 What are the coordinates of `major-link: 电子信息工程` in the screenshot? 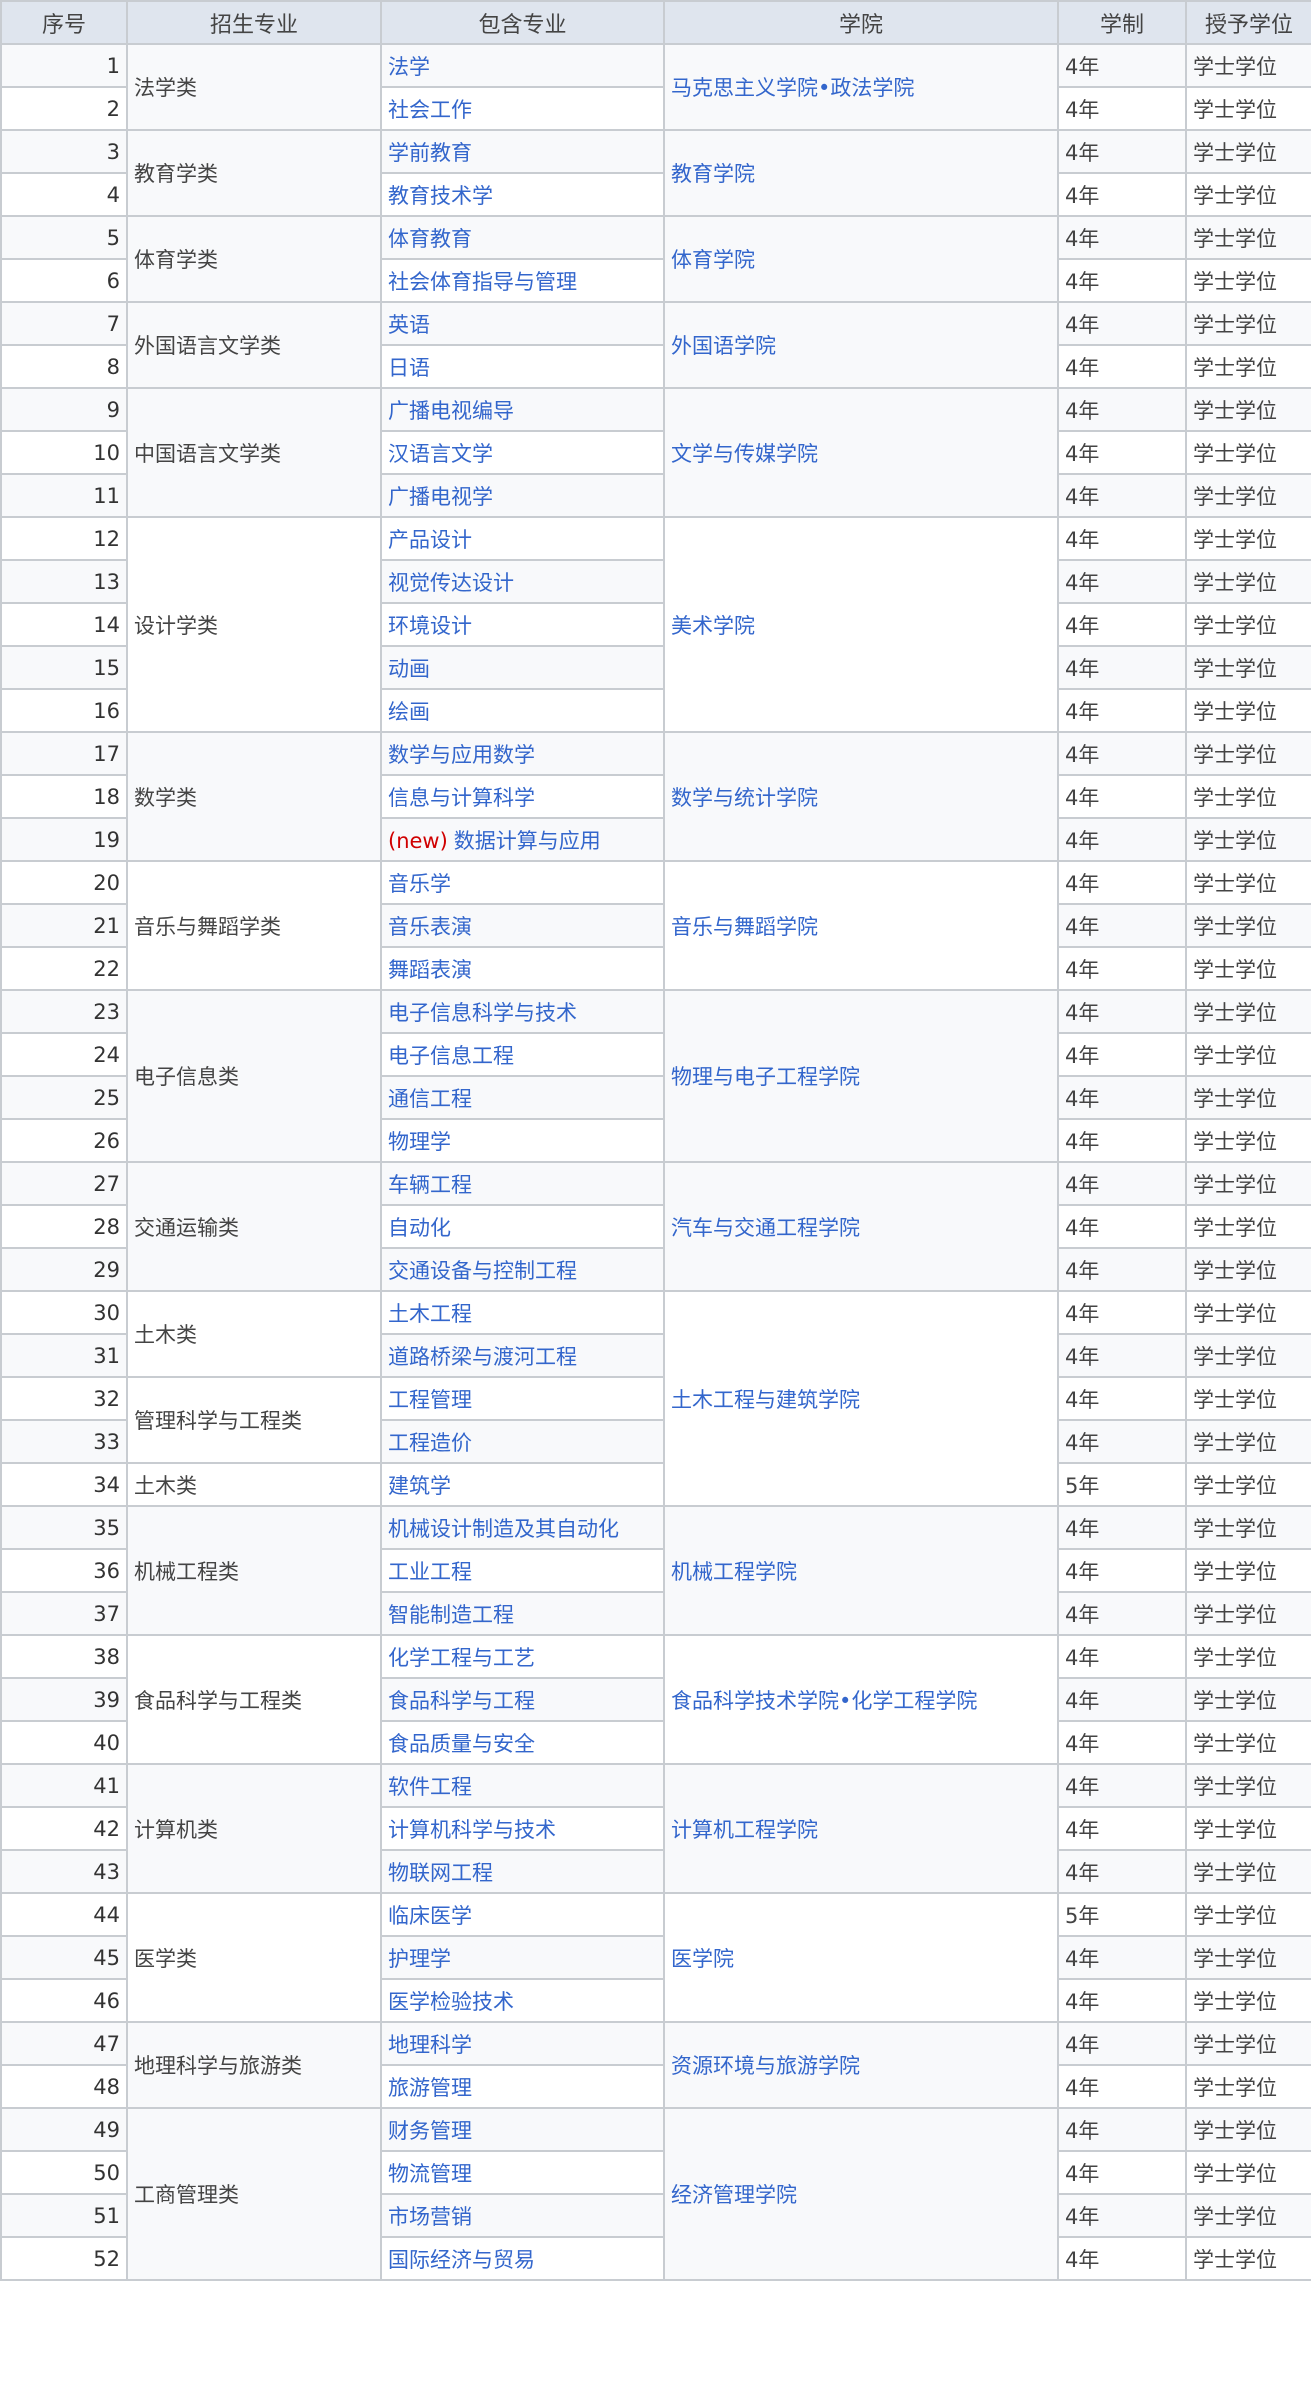 It's located at (451, 1056).